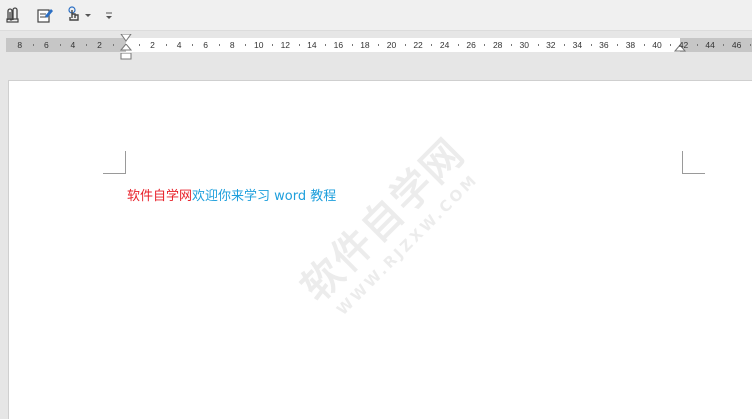 Image resolution: width=752 pixels, height=419 pixels. Describe the element at coordinates (159, 196) in the screenshot. I see `red-text-run: 软件自学网` at that location.